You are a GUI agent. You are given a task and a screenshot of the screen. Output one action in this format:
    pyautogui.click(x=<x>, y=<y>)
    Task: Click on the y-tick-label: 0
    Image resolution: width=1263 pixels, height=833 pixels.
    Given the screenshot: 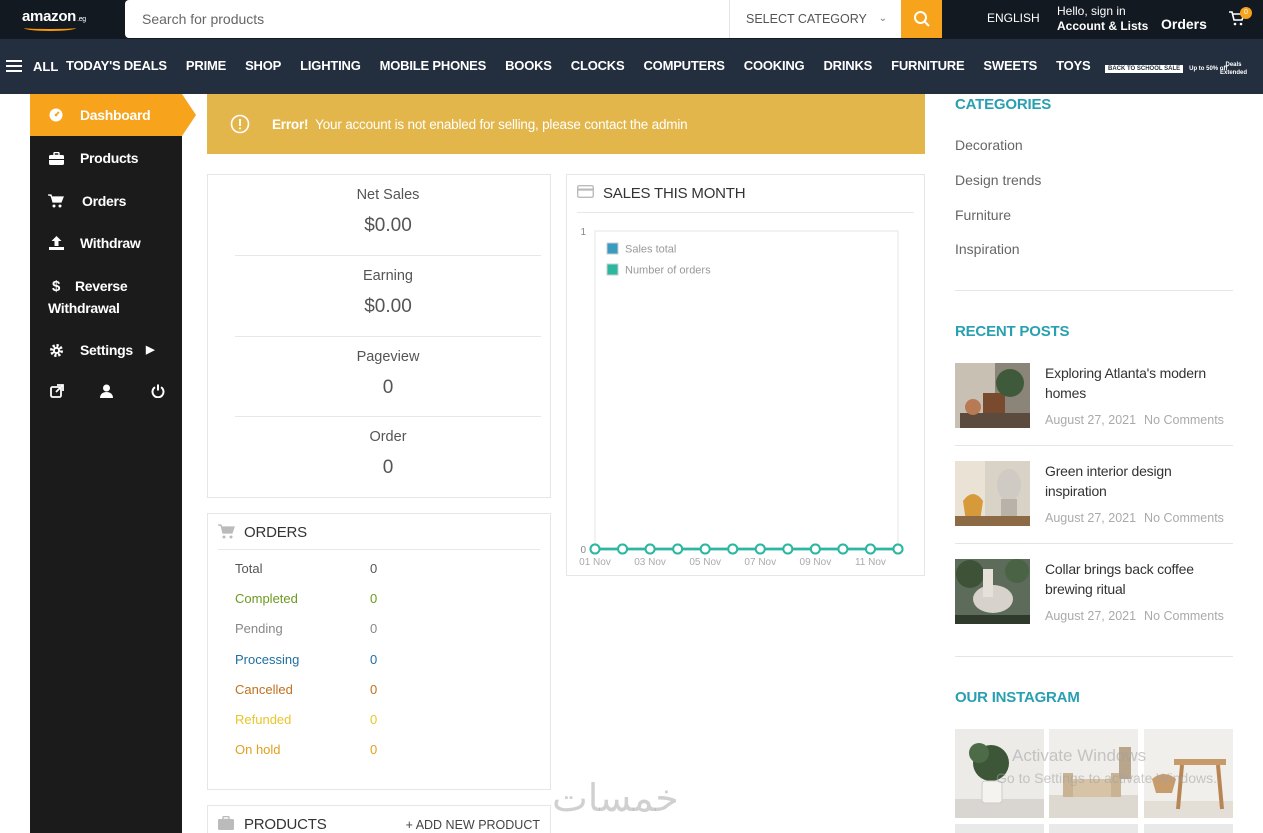 What is the action you would take?
    pyautogui.click(x=583, y=550)
    